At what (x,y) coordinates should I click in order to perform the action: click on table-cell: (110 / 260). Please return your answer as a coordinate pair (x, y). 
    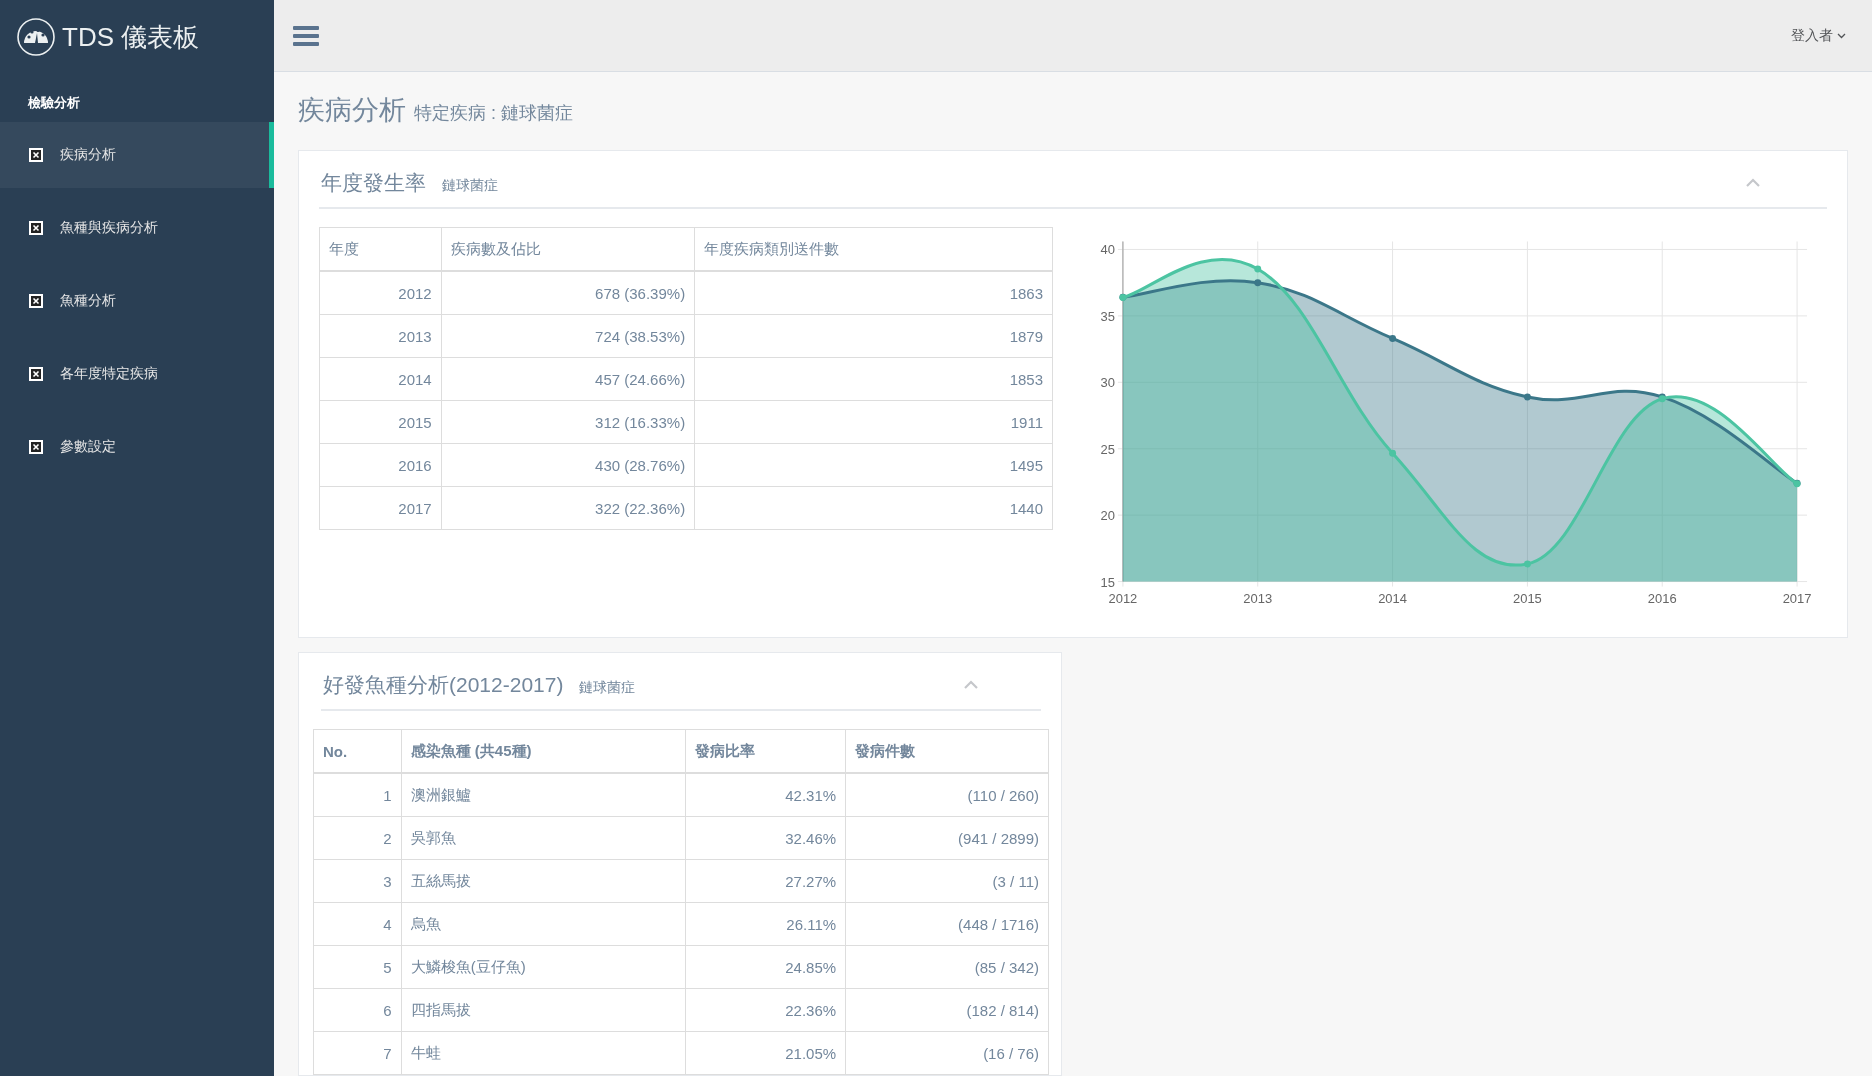
    Looking at the image, I should click on (947, 795).